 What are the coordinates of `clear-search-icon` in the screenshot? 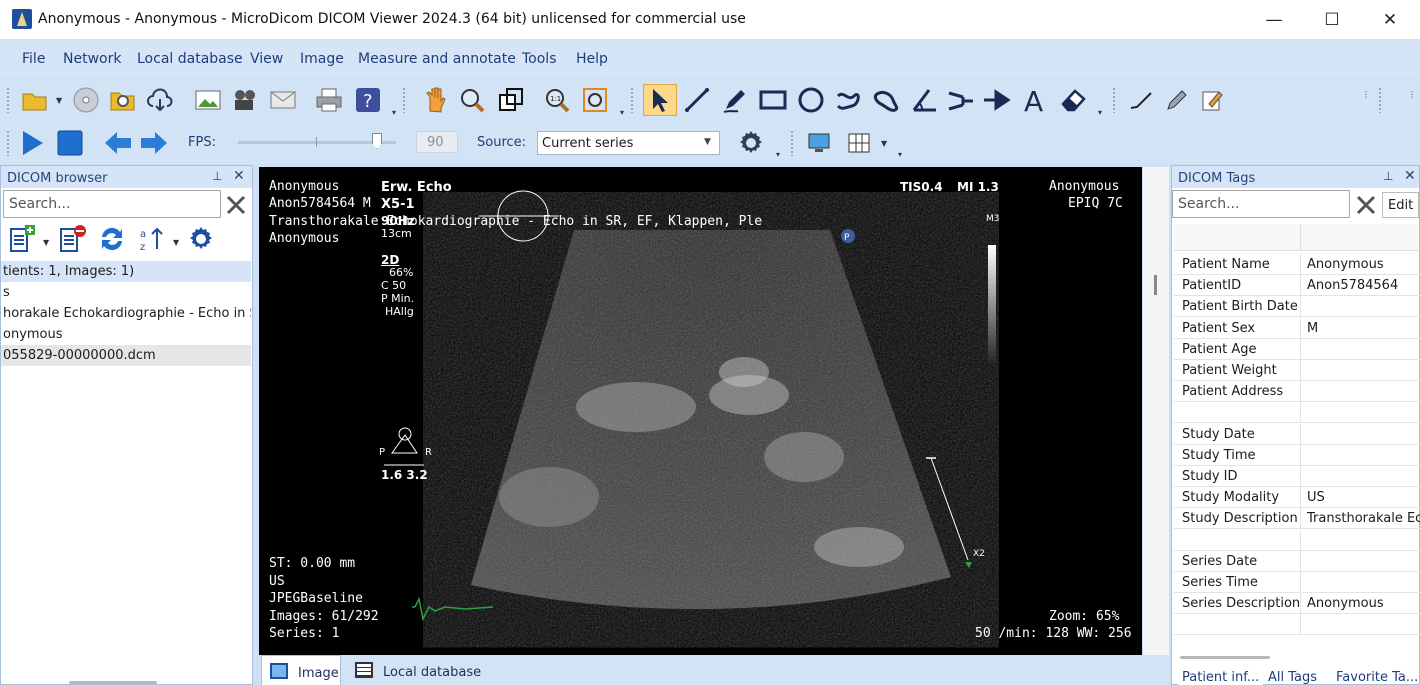 It's located at (236, 205).